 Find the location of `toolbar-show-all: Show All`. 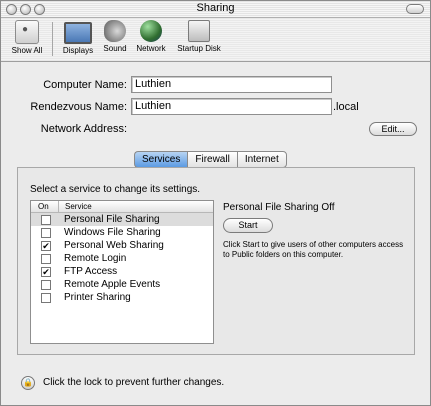

toolbar-show-all: Show All is located at coordinates (27, 37).